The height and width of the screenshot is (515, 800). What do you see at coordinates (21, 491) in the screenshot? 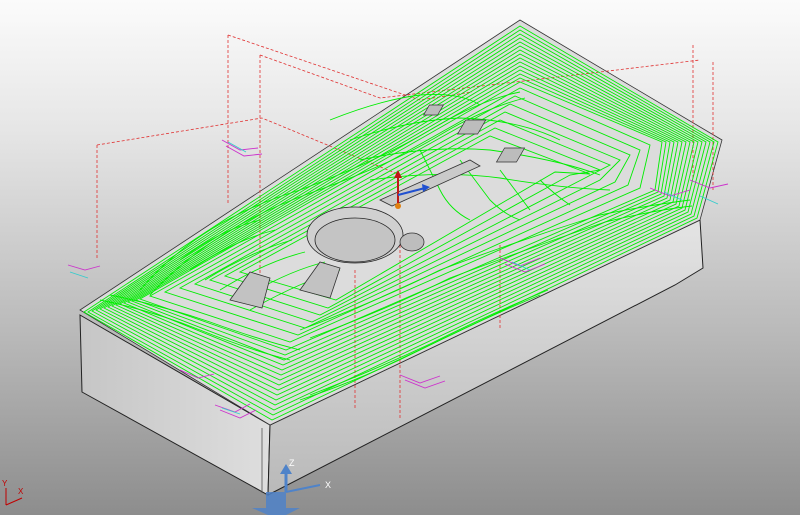
I see `triad-x-label: X` at bounding box center [21, 491].